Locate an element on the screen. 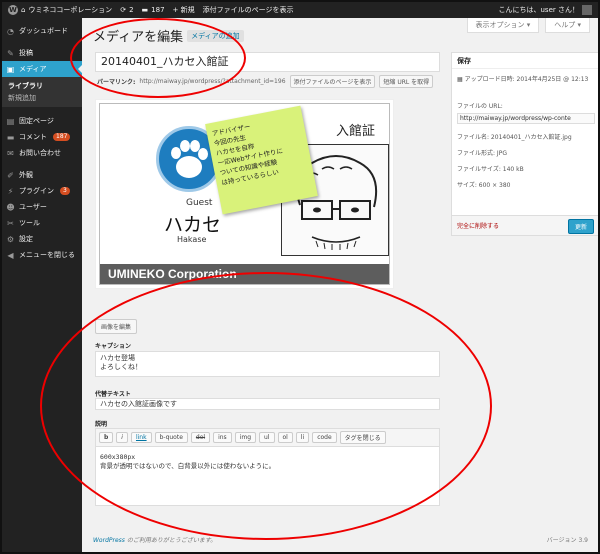  file-type: ファイル形式: JPG is located at coordinates (482, 153).